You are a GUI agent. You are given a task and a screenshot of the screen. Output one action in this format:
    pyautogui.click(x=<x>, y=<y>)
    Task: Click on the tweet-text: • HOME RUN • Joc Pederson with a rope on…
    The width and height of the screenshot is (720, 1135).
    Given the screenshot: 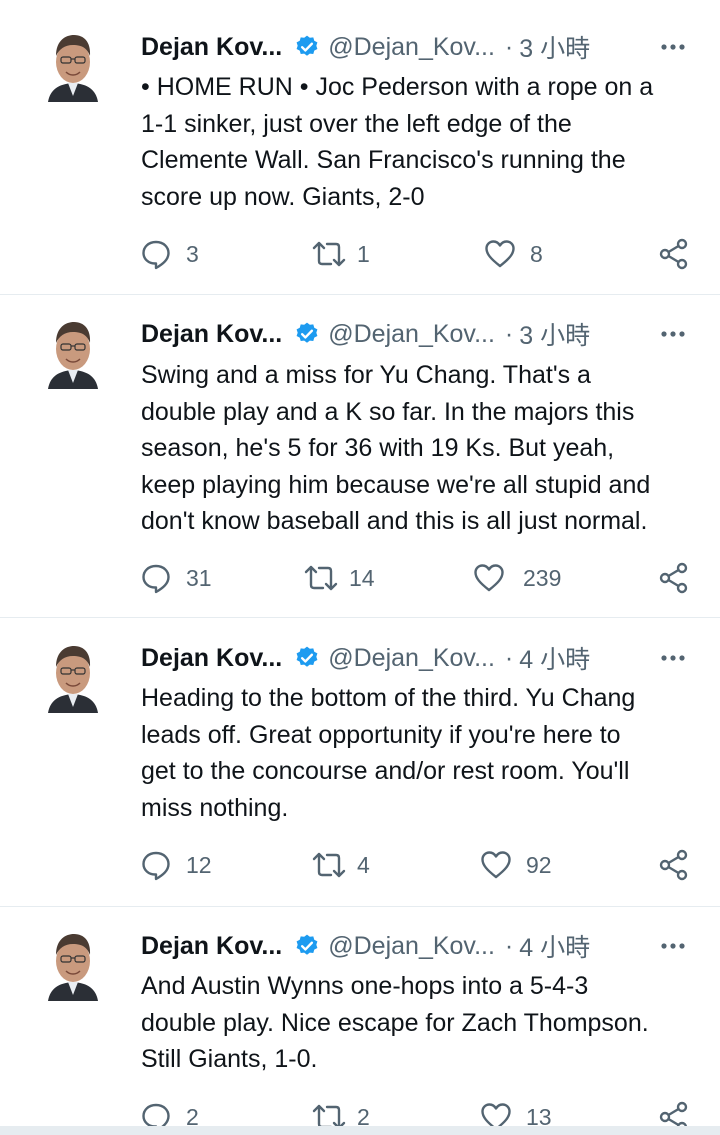 What is the action you would take?
    pyautogui.click(x=397, y=142)
    